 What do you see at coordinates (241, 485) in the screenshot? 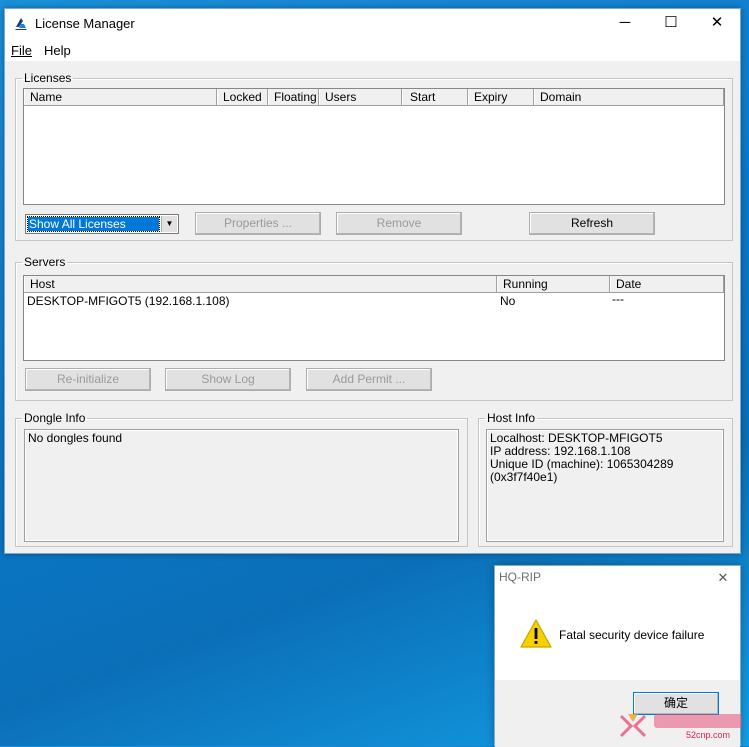
I see `dongle-info-box: No dongles found` at bounding box center [241, 485].